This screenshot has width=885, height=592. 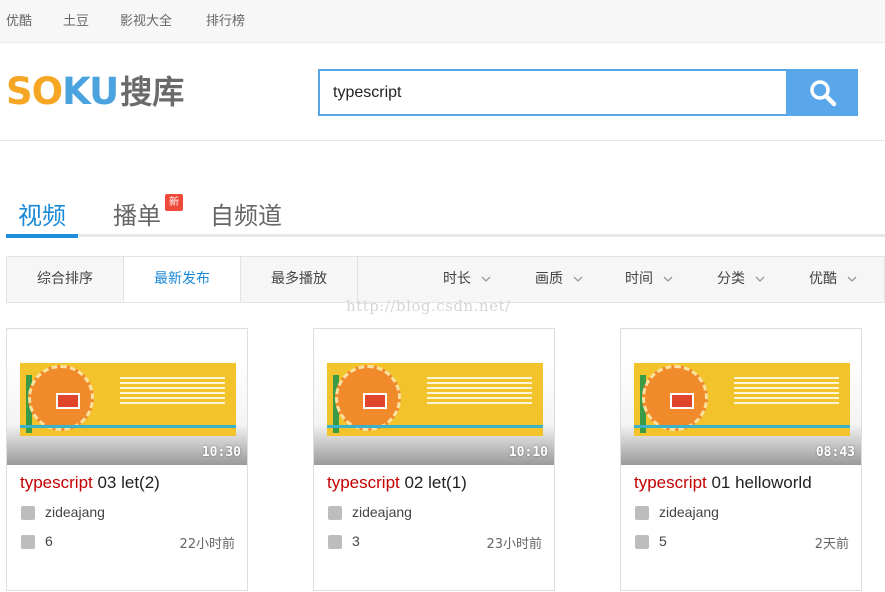 What do you see at coordinates (76, 19) in the screenshot?
I see `topnav-link-tudou: 土豆` at bounding box center [76, 19].